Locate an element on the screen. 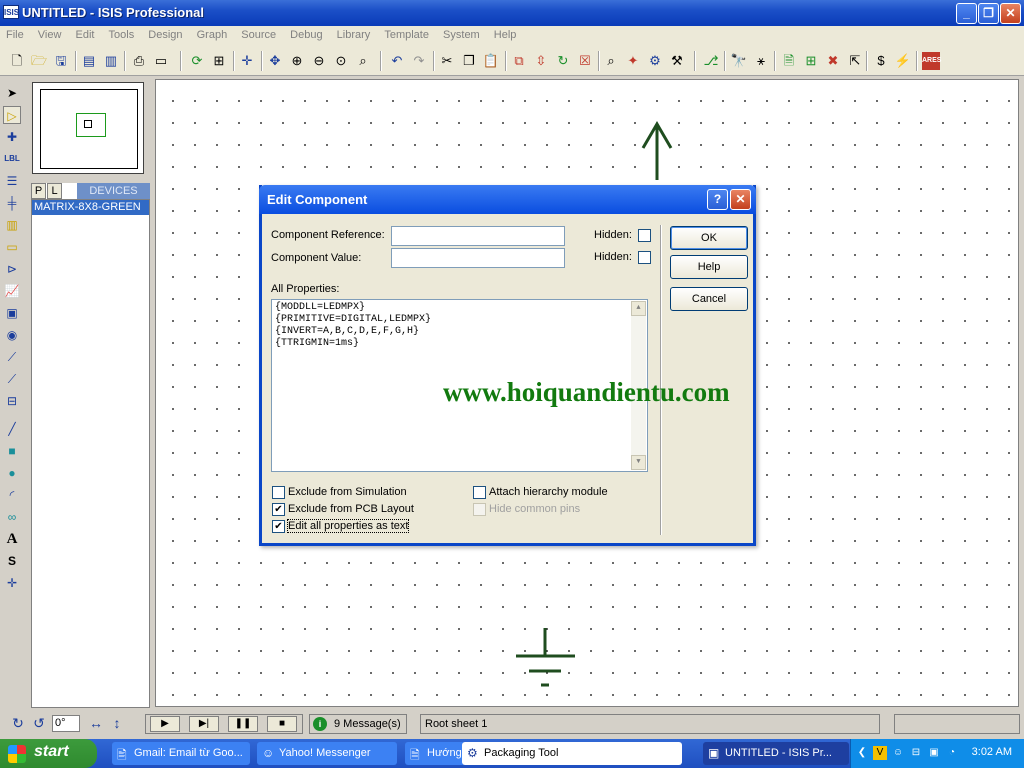 Image resolution: width=1024 pixels, height=768 pixels. wire-autorouter-icon: ⎇ is located at coordinates (711, 61).